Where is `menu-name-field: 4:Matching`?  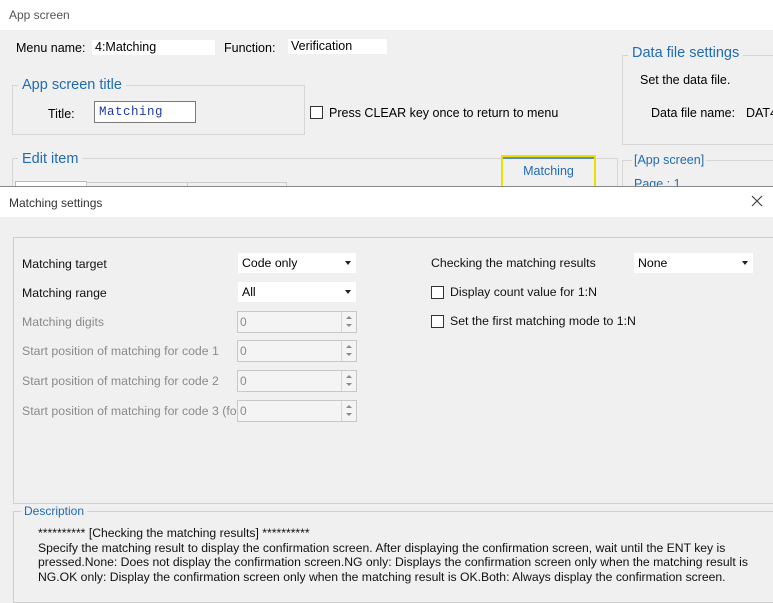
menu-name-field: 4:Matching is located at coordinates (153, 47).